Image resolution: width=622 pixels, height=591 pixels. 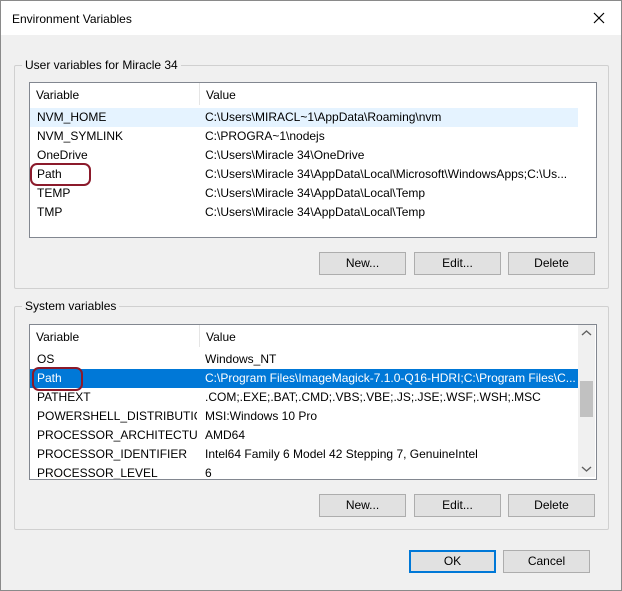 I want to click on close-icon, so click(x=599, y=18).